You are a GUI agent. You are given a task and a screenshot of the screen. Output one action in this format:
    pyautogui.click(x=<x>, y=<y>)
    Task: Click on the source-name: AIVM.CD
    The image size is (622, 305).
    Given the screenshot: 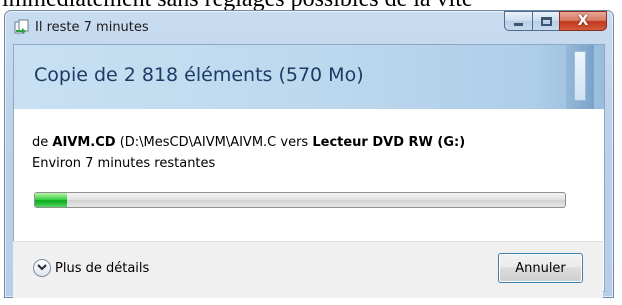 What is the action you would take?
    pyautogui.click(x=84, y=142)
    